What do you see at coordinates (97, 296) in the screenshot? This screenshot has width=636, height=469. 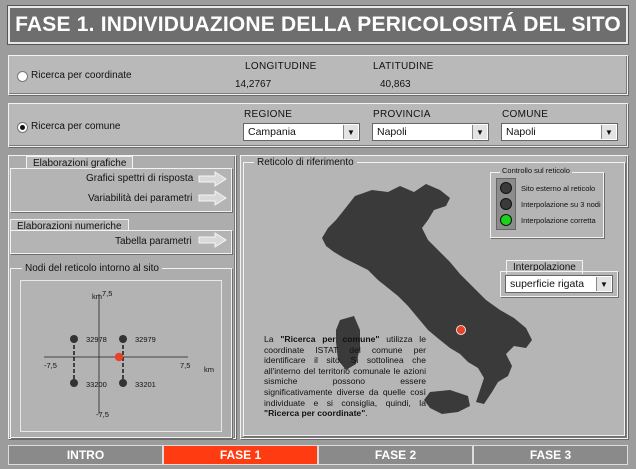 I see `km-label-top: km` at bounding box center [97, 296].